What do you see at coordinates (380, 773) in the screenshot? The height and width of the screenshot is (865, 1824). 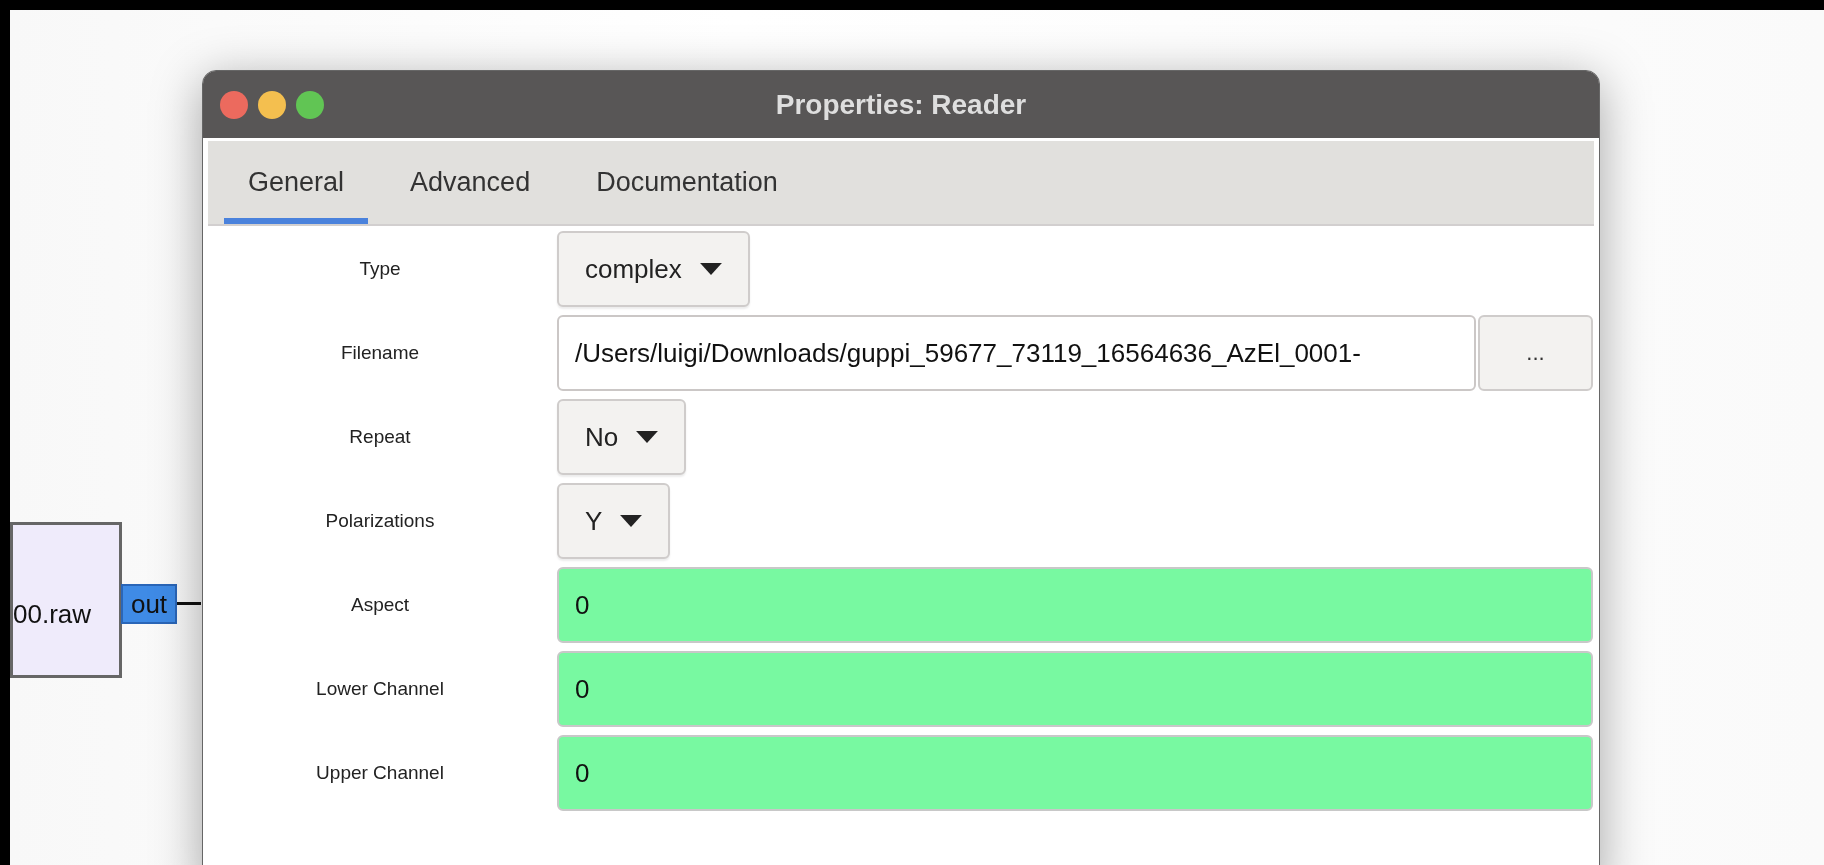 I see `field-label: Upper Channel` at bounding box center [380, 773].